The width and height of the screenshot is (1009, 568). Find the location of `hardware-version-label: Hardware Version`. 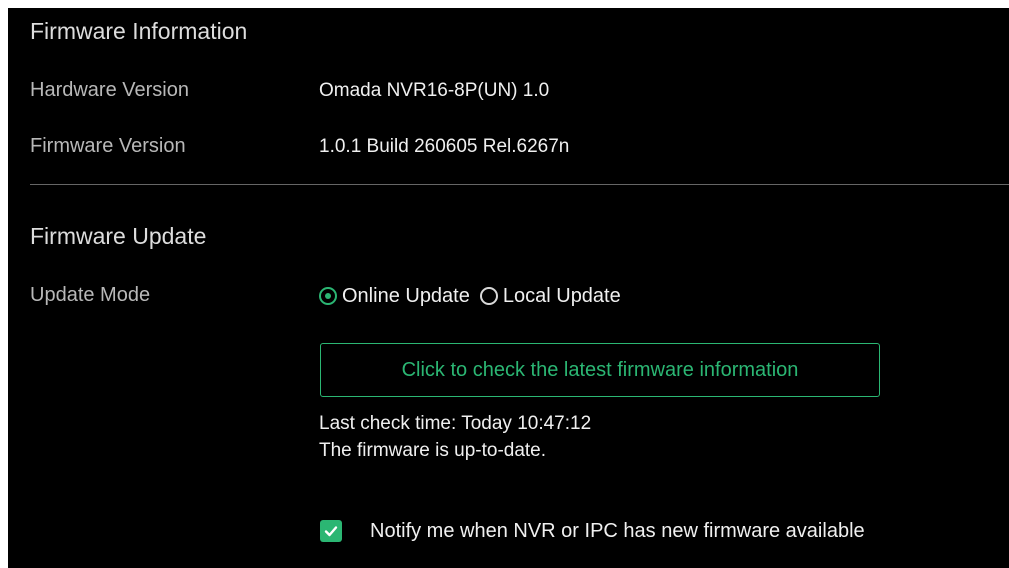

hardware-version-label: Hardware Version is located at coordinates (109, 90).